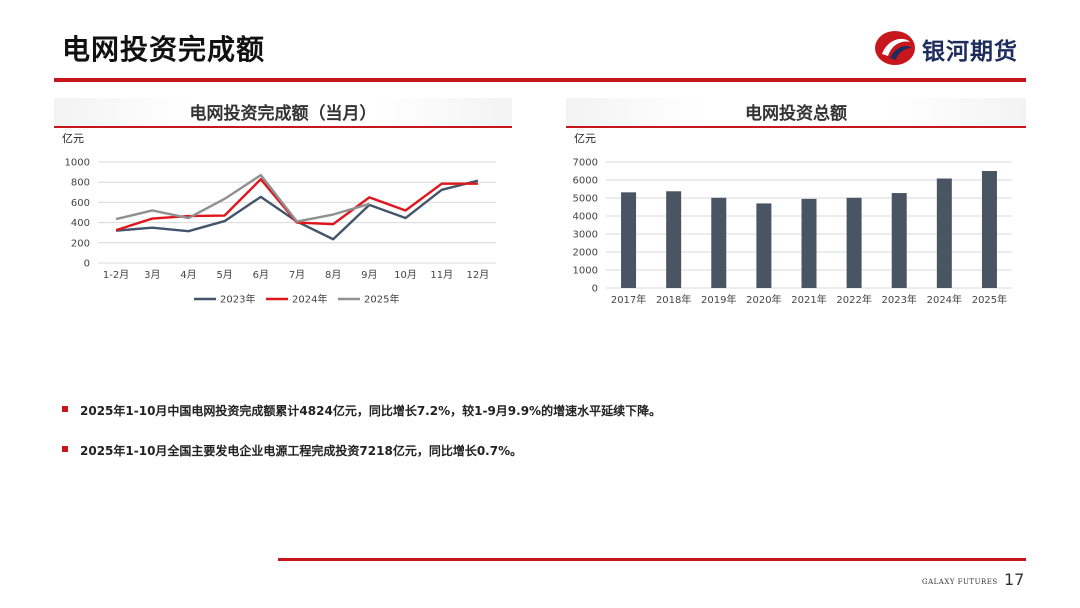  I want to click on line-chart-y-tick-label: 1000, so click(77, 163).